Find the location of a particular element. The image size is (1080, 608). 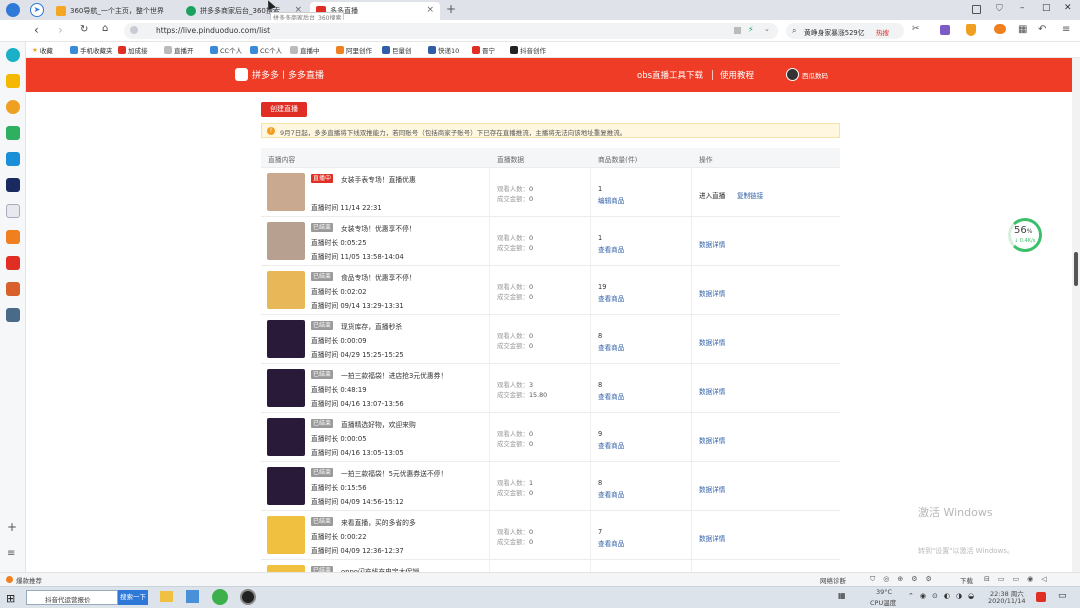

clock-date: 2020/11/14 is located at coordinates (1006, 601).